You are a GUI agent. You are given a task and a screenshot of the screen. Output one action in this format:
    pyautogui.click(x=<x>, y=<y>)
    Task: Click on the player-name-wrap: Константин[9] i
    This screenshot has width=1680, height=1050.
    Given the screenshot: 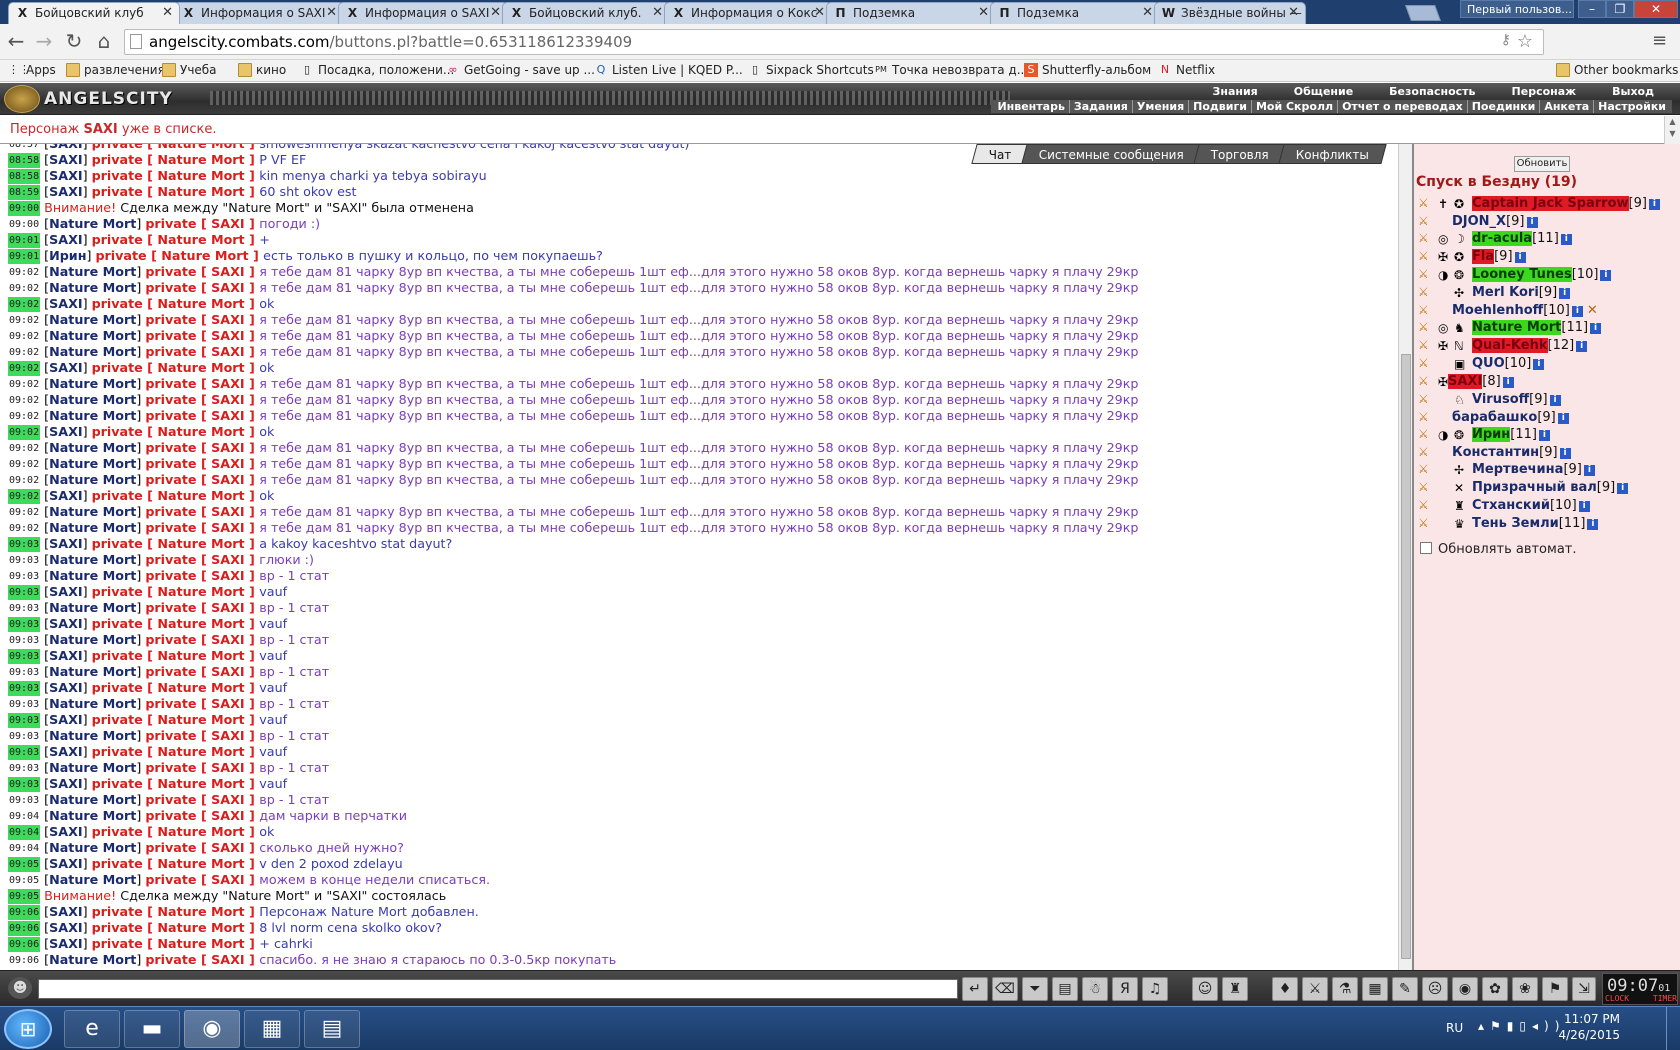 What is the action you would take?
    pyautogui.click(x=1511, y=452)
    